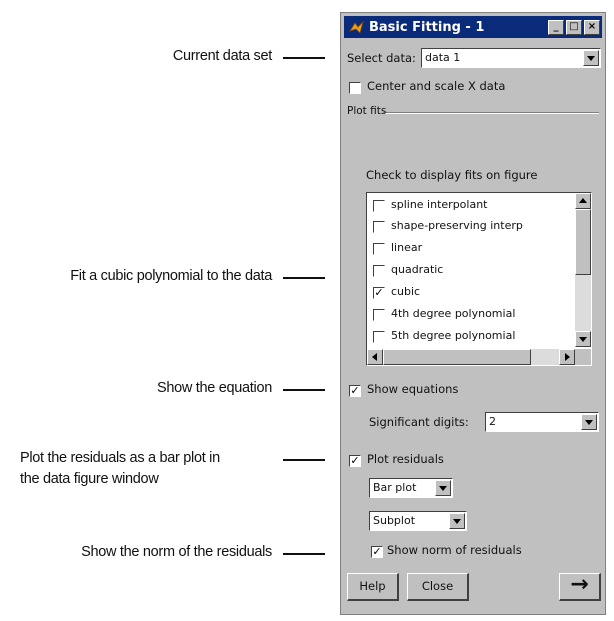  I want to click on plot-style-value: Bar plot, so click(395, 487).